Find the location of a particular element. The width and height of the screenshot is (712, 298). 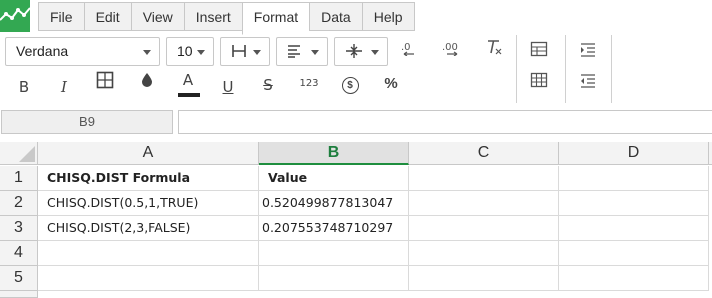

decrease-decimal-icon: .0 is located at coordinates (407, 49).